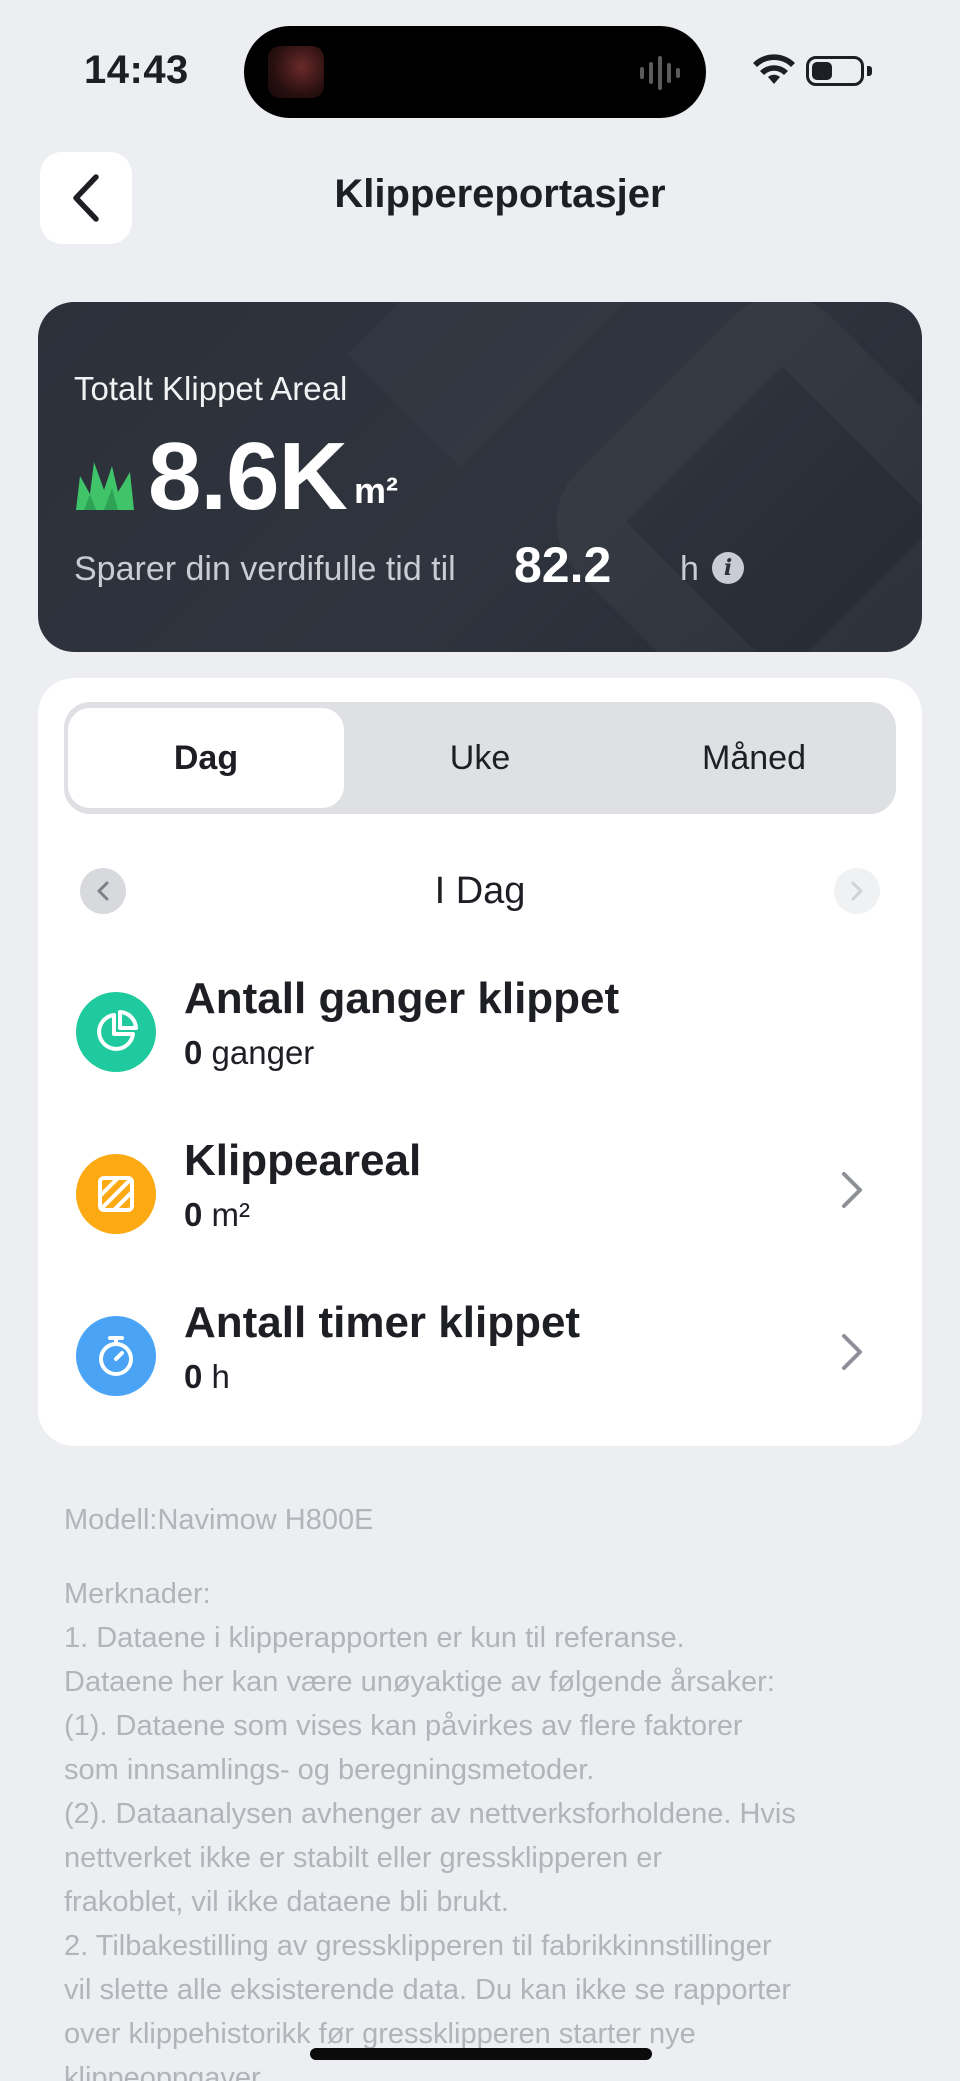  I want to click on wifi-icon, so click(774, 69).